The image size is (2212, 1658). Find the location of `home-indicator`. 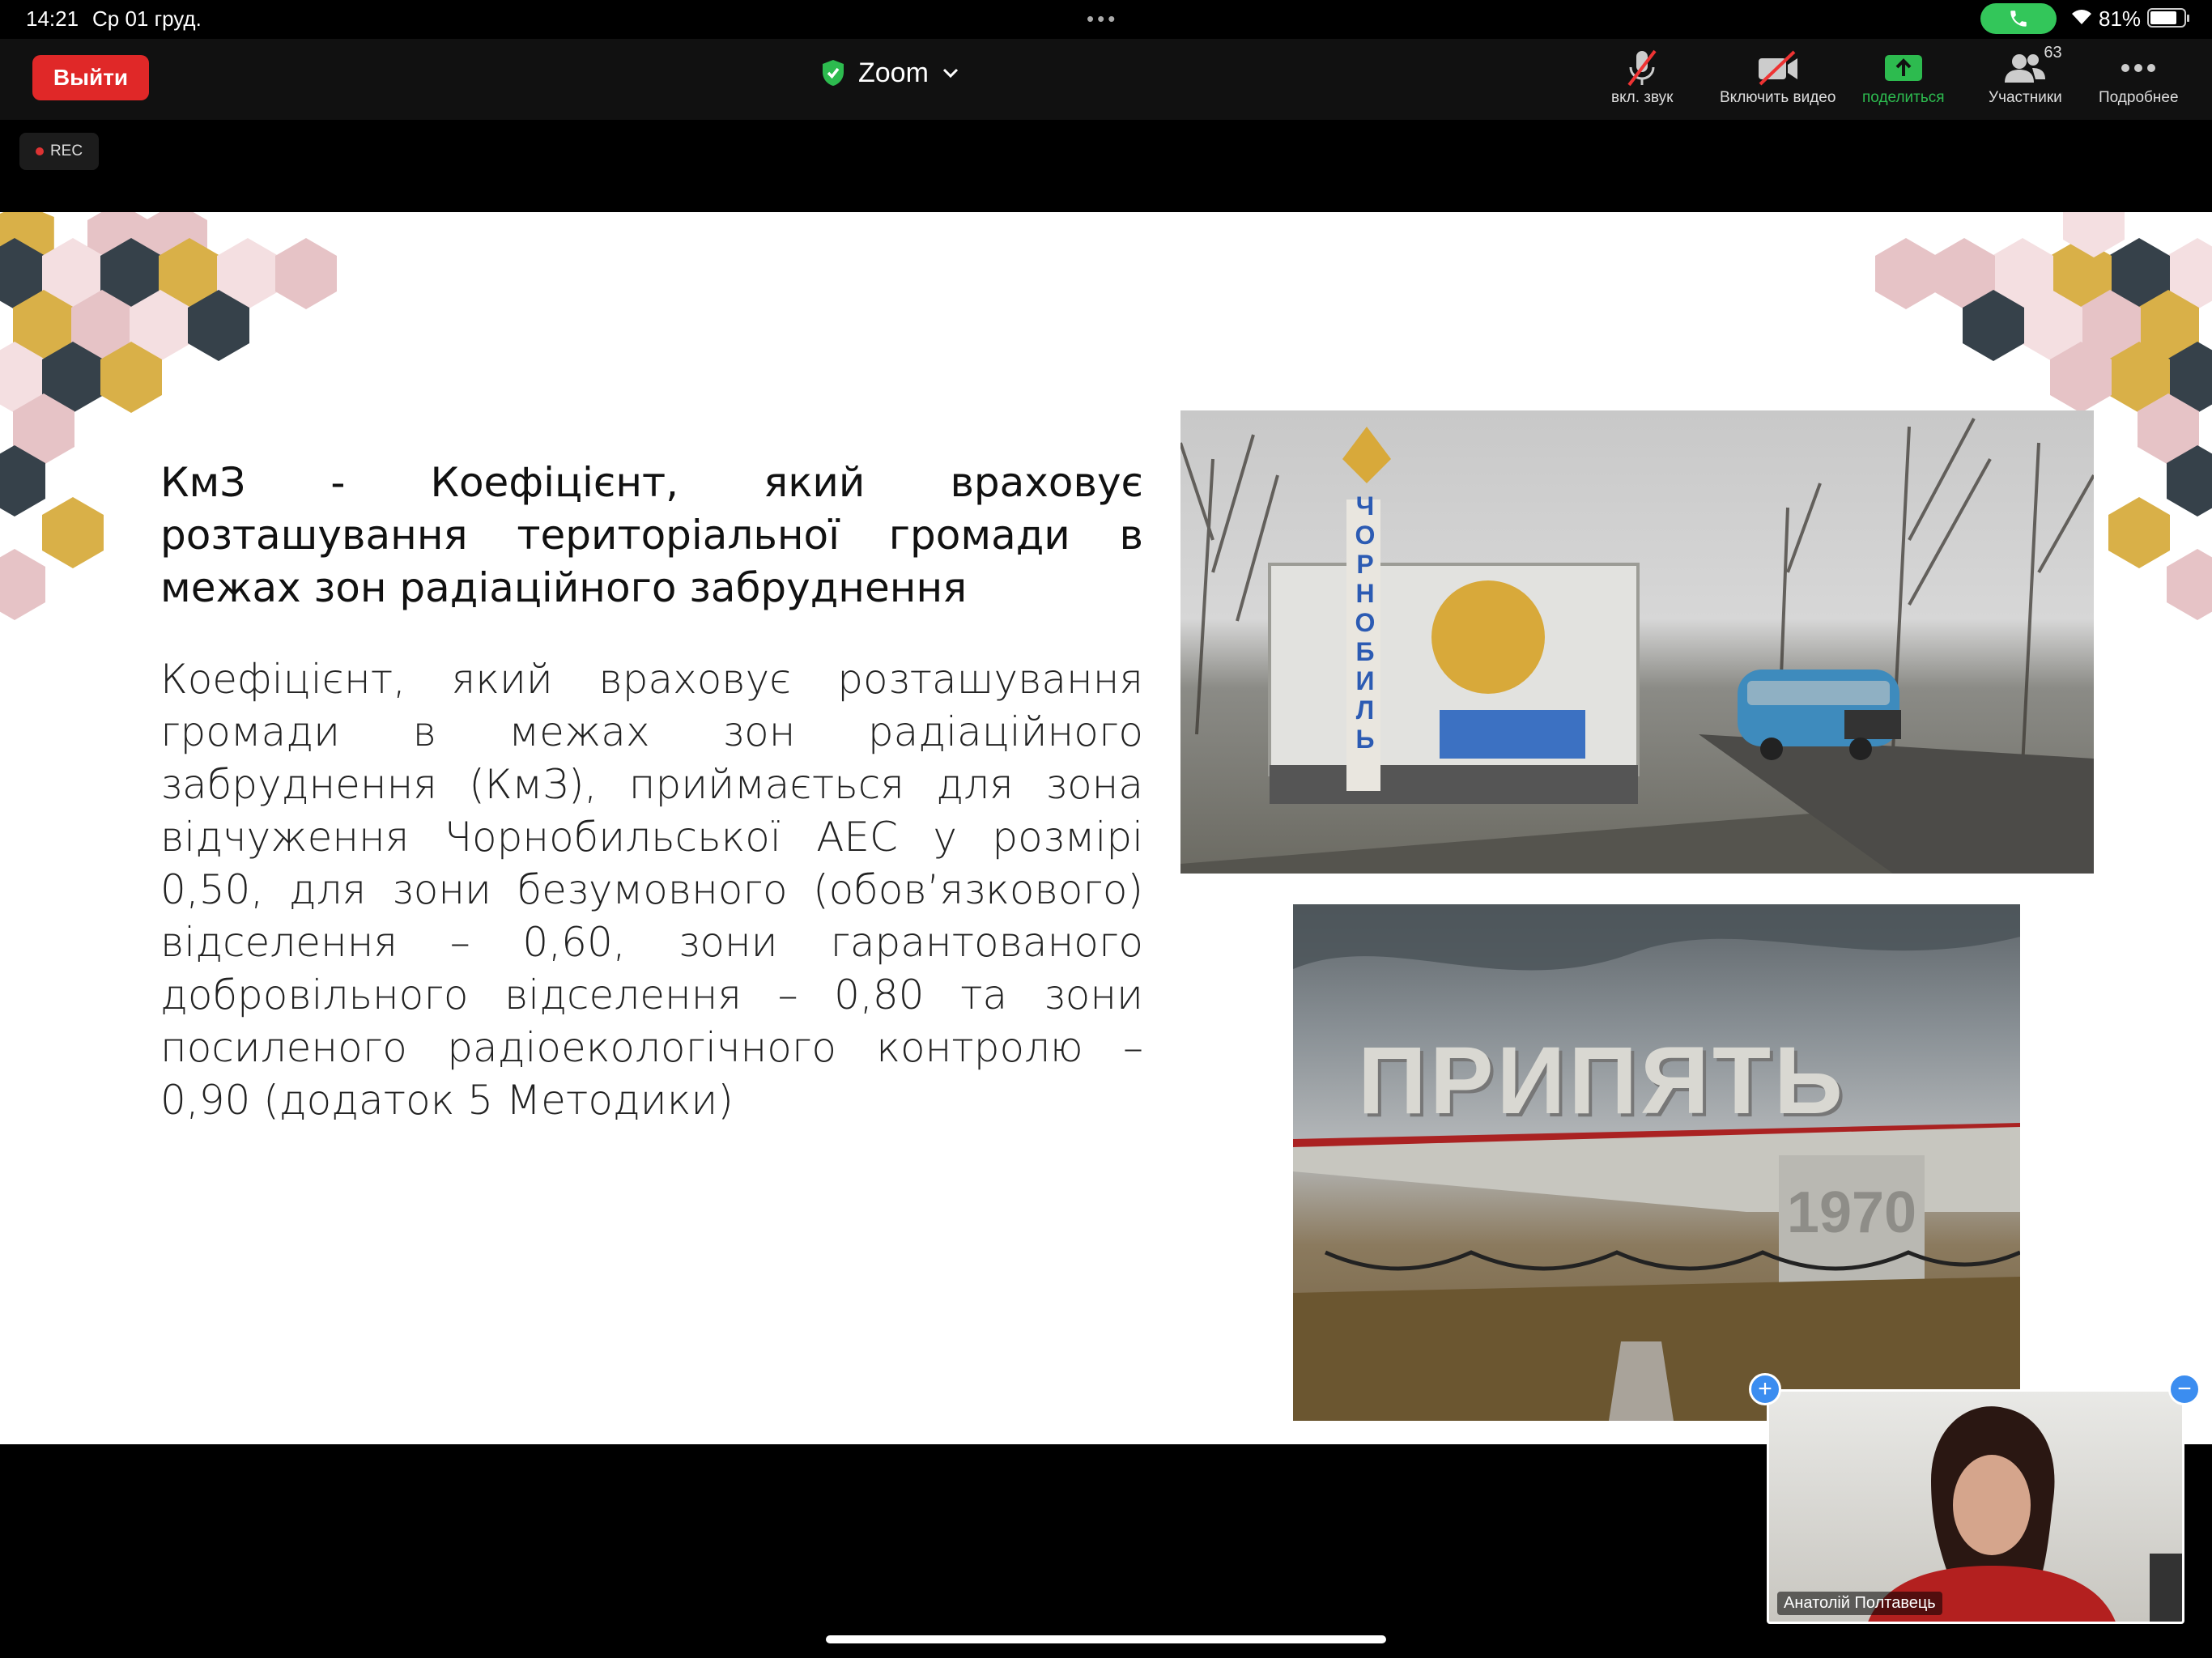

home-indicator is located at coordinates (1106, 1639).